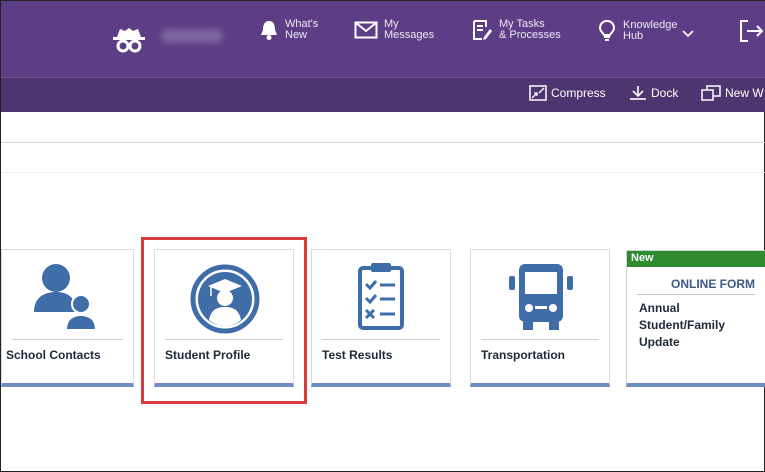 The height and width of the screenshot is (472, 765). I want to click on lightbulb-icon, so click(607, 30).